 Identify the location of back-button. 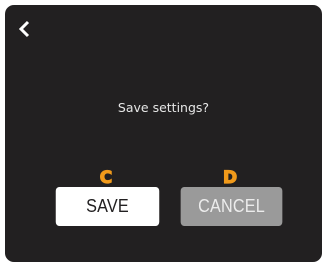
(25, 29).